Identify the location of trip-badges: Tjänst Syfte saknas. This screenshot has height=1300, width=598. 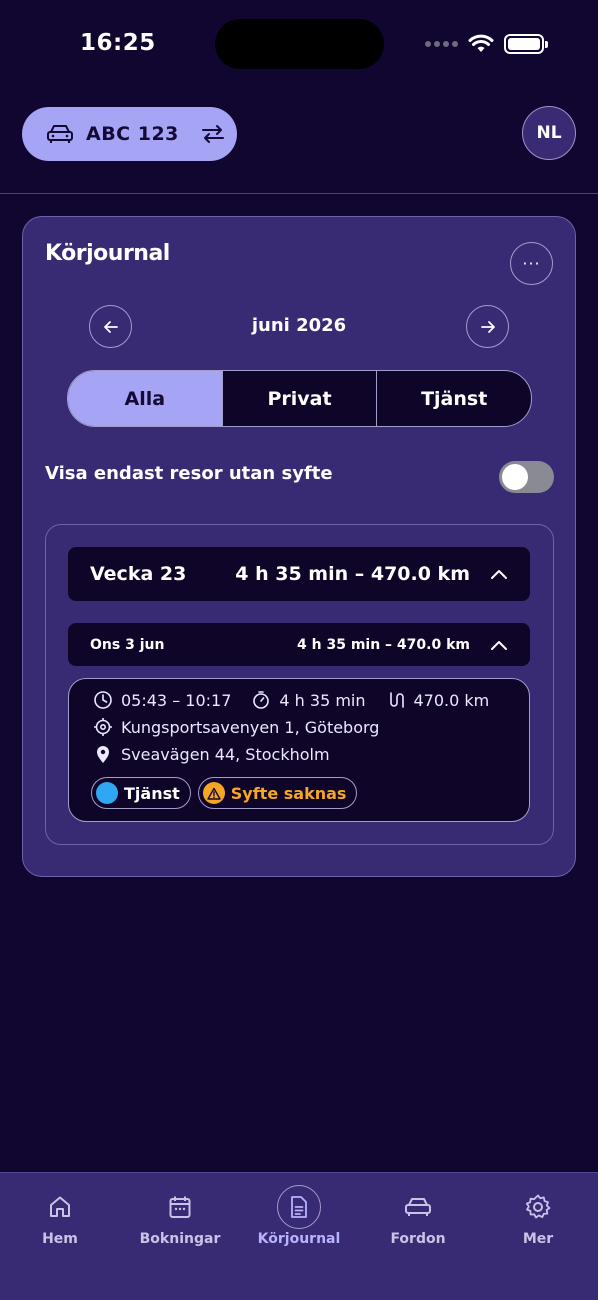
(224, 793).